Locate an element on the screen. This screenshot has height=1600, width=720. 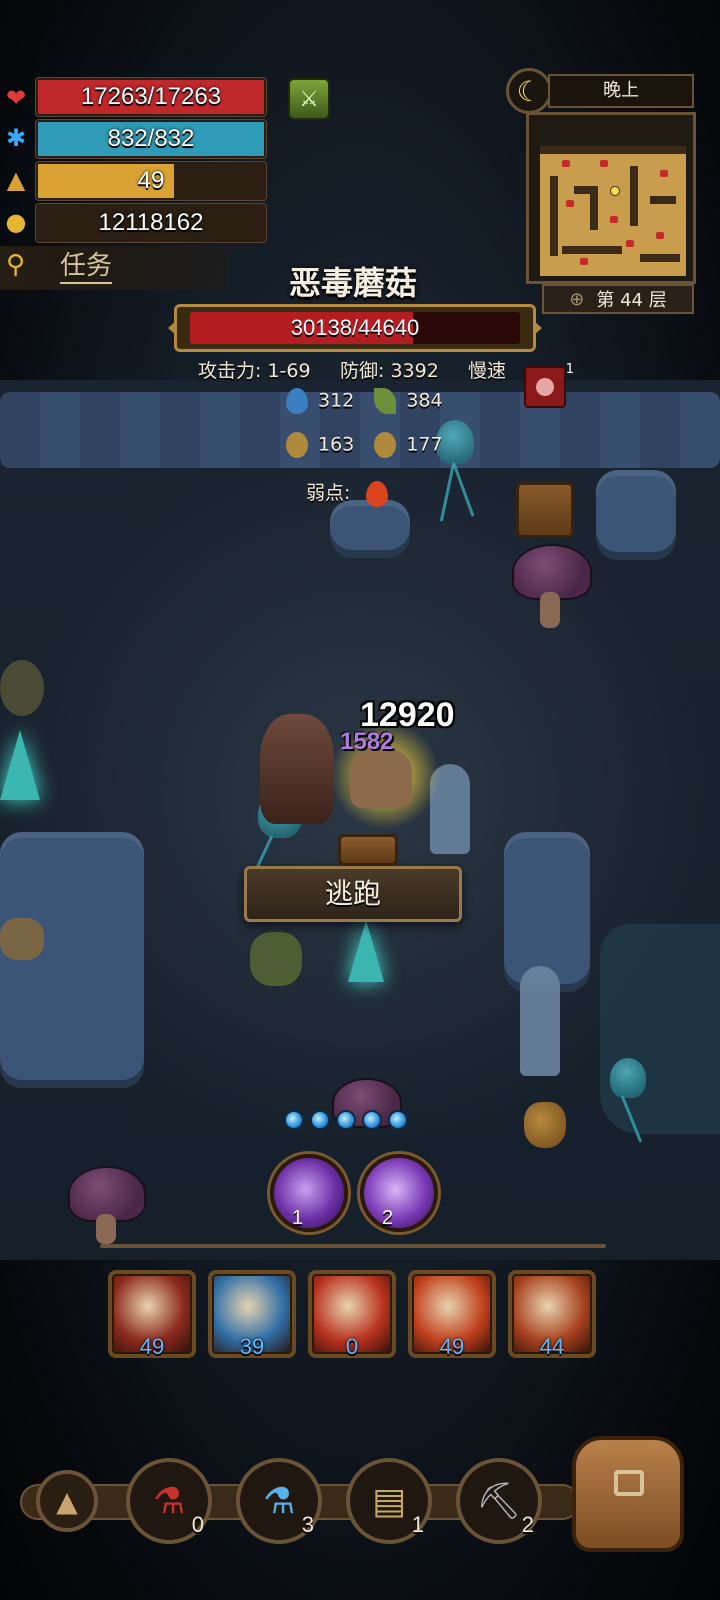
enemy-speed: 慢速 is located at coordinates (487, 371).